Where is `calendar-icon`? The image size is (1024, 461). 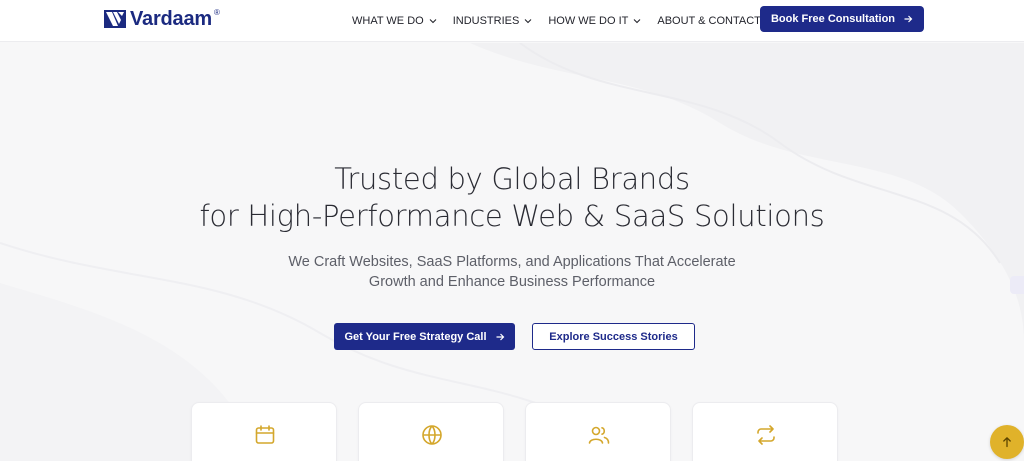 calendar-icon is located at coordinates (265, 434).